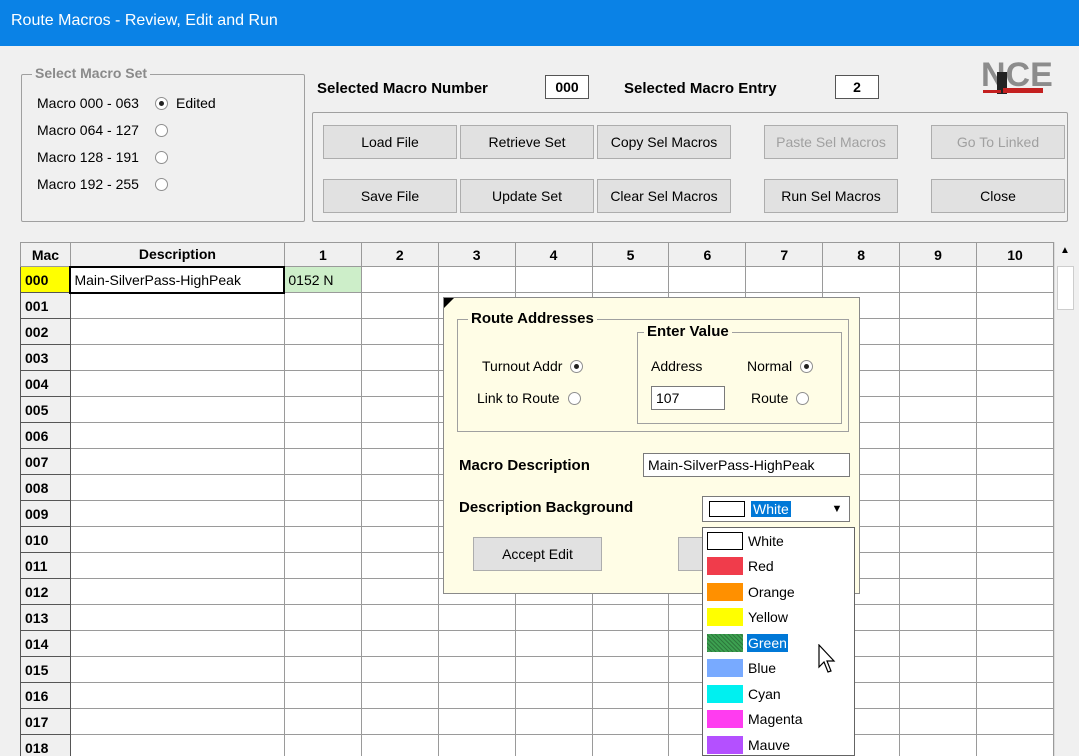 The height and width of the screenshot is (756, 1079). Describe the element at coordinates (45, 357) in the screenshot. I see `macro-number-cell: 003` at that location.